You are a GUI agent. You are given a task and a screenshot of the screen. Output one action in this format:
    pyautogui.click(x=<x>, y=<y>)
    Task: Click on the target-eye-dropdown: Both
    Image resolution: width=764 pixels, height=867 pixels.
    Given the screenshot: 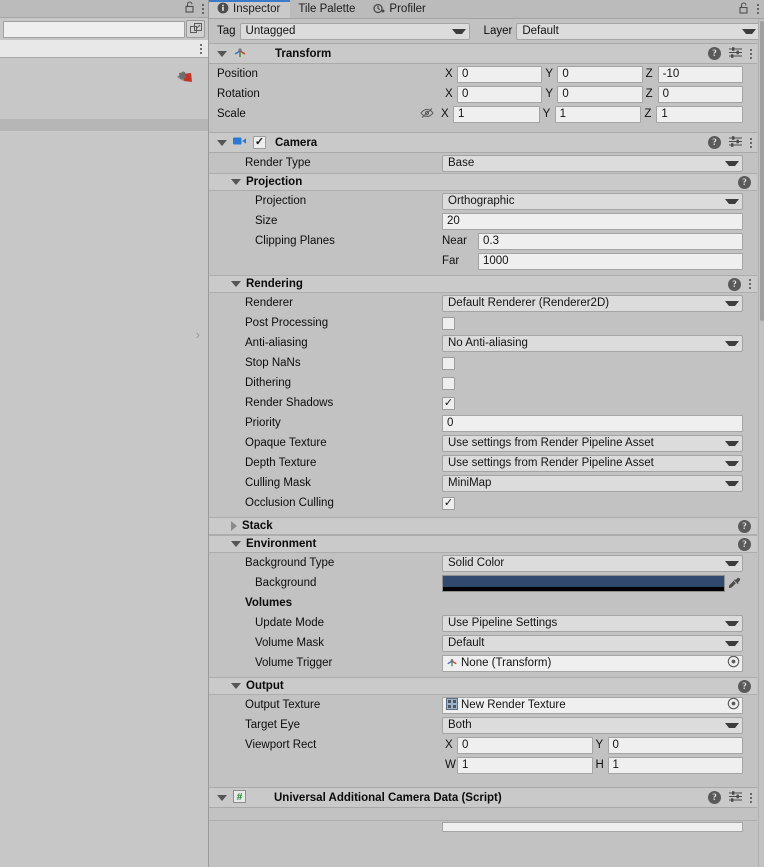 What is the action you would take?
    pyautogui.click(x=592, y=725)
    